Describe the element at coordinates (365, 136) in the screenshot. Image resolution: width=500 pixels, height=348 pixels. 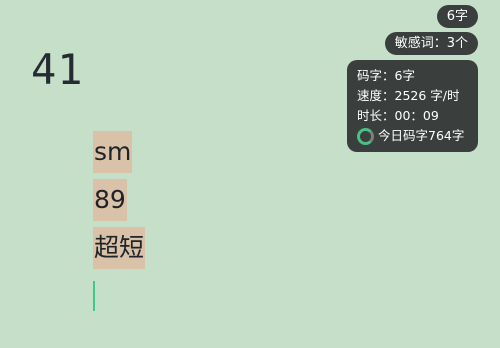
I see `ring-progress-icon` at that location.